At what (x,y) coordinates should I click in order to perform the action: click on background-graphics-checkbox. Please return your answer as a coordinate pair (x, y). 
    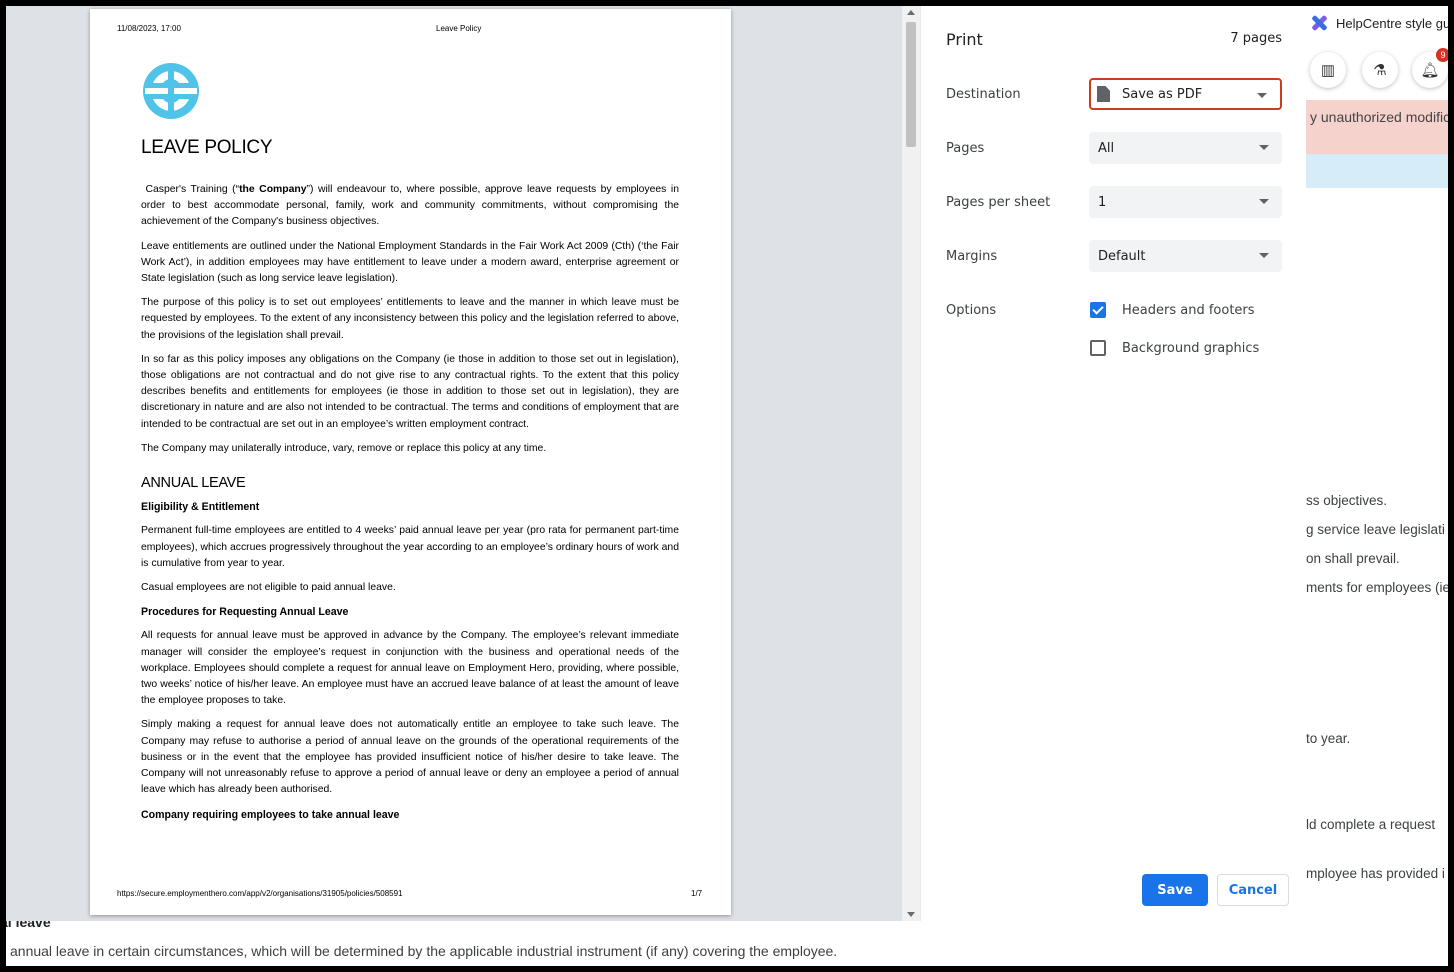
    Looking at the image, I should click on (1098, 348).